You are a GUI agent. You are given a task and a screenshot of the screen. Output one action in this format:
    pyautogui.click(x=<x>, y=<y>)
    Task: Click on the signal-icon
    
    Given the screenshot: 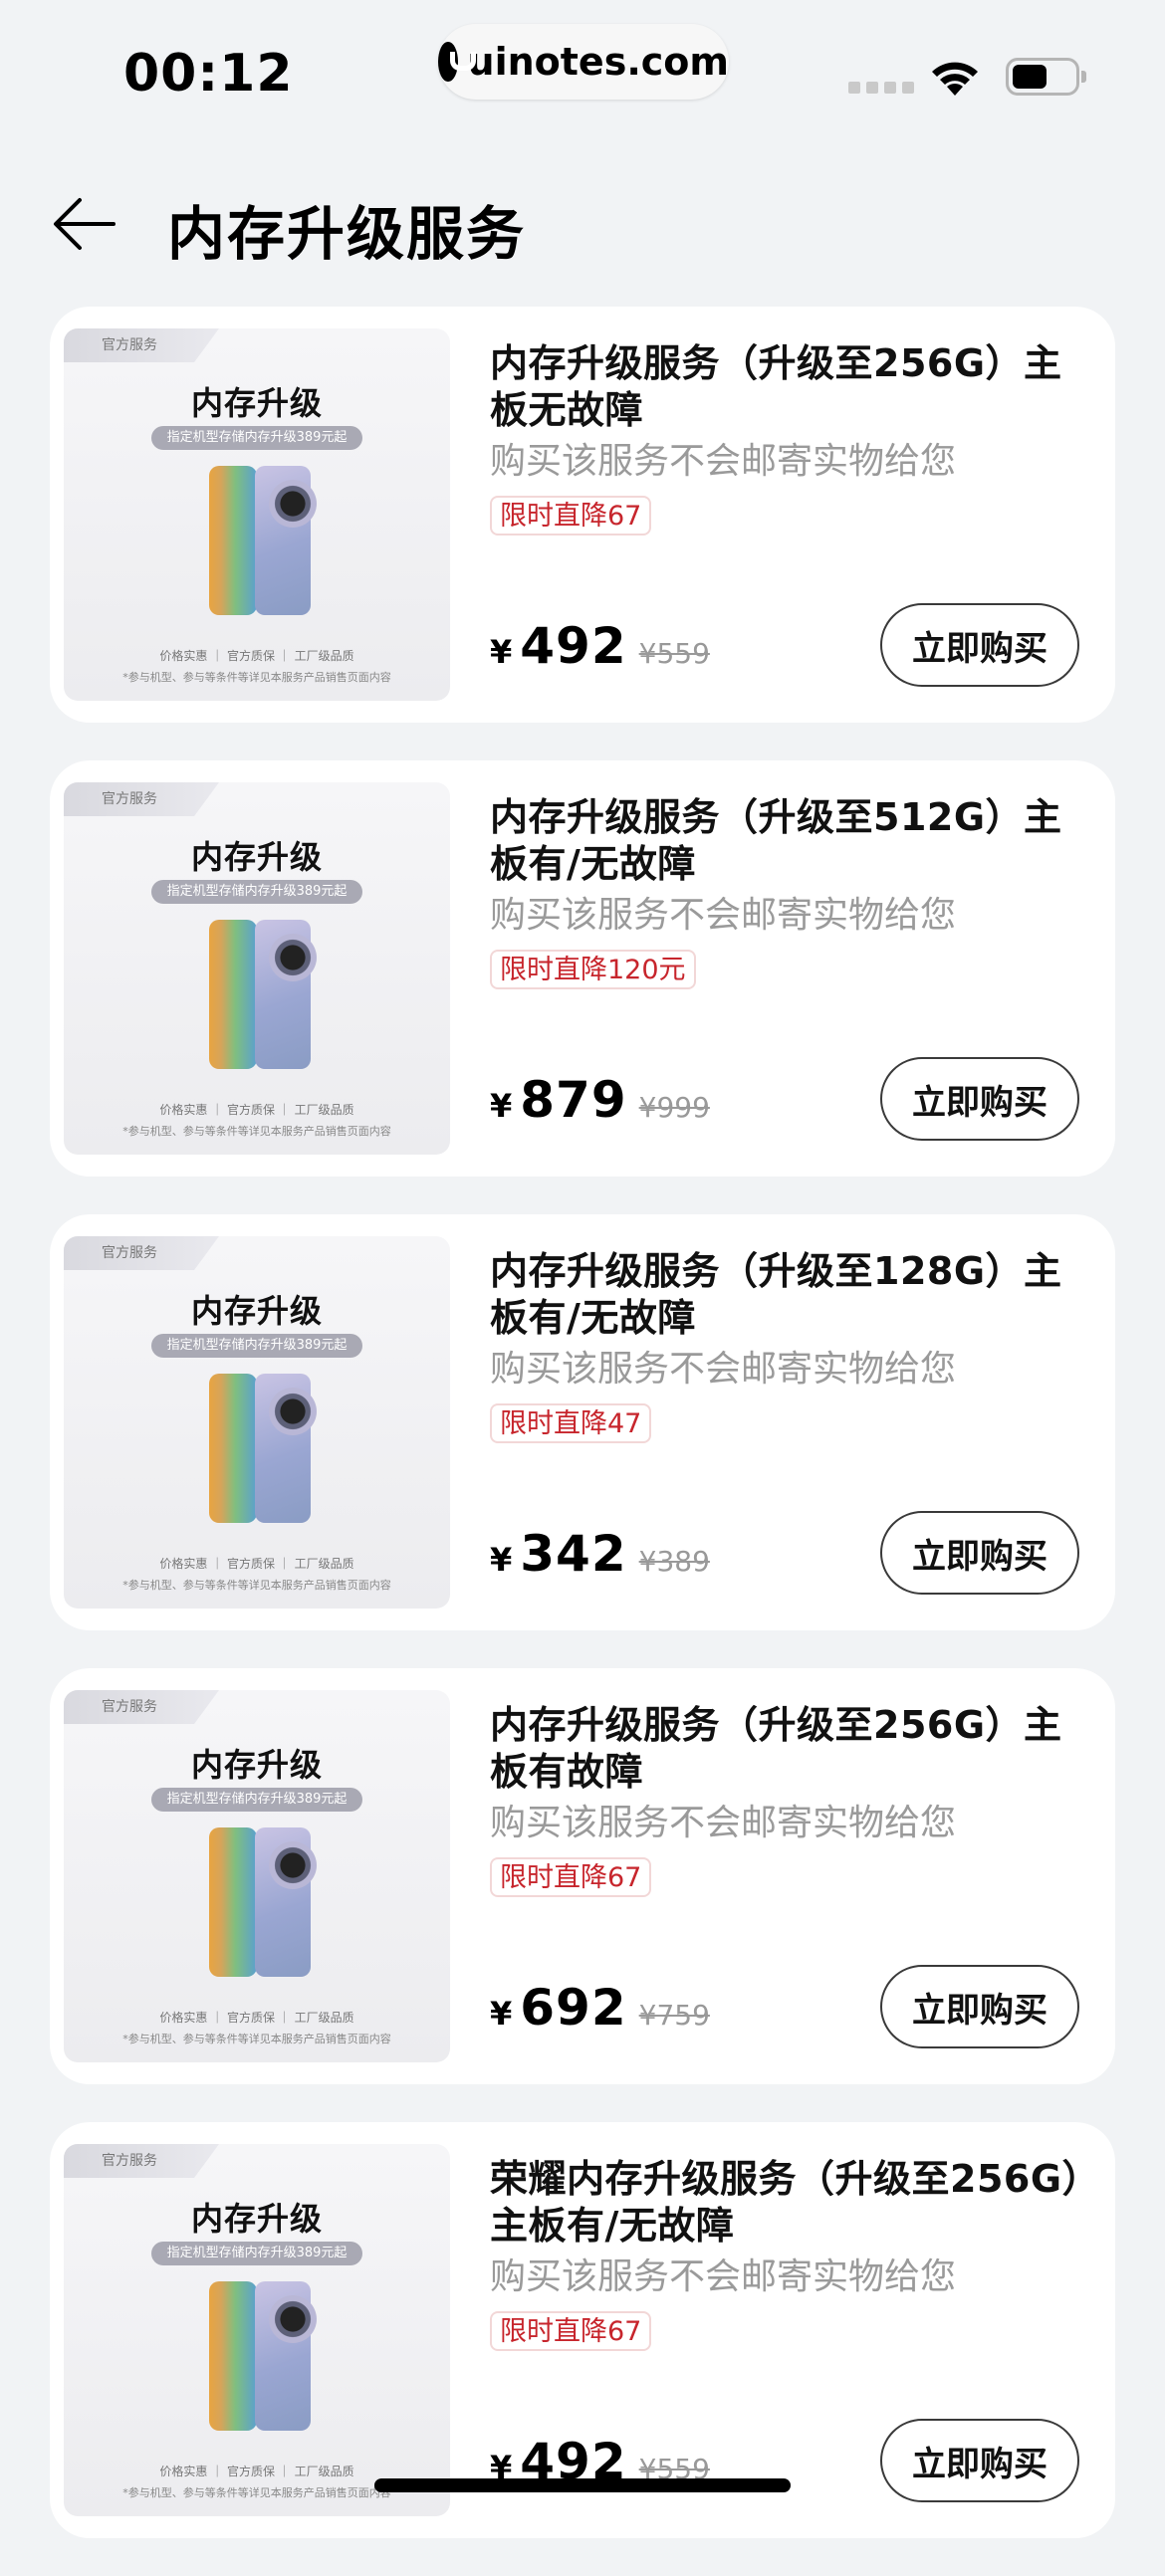 What is the action you would take?
    pyautogui.click(x=881, y=88)
    